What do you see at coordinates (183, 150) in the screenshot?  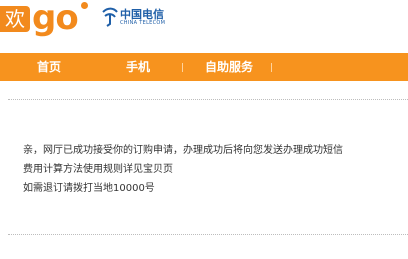 I see `message-line-1: 亲，网厅已成功接受你的订购申请，办理成功后将向您发送办理成功短信` at bounding box center [183, 150].